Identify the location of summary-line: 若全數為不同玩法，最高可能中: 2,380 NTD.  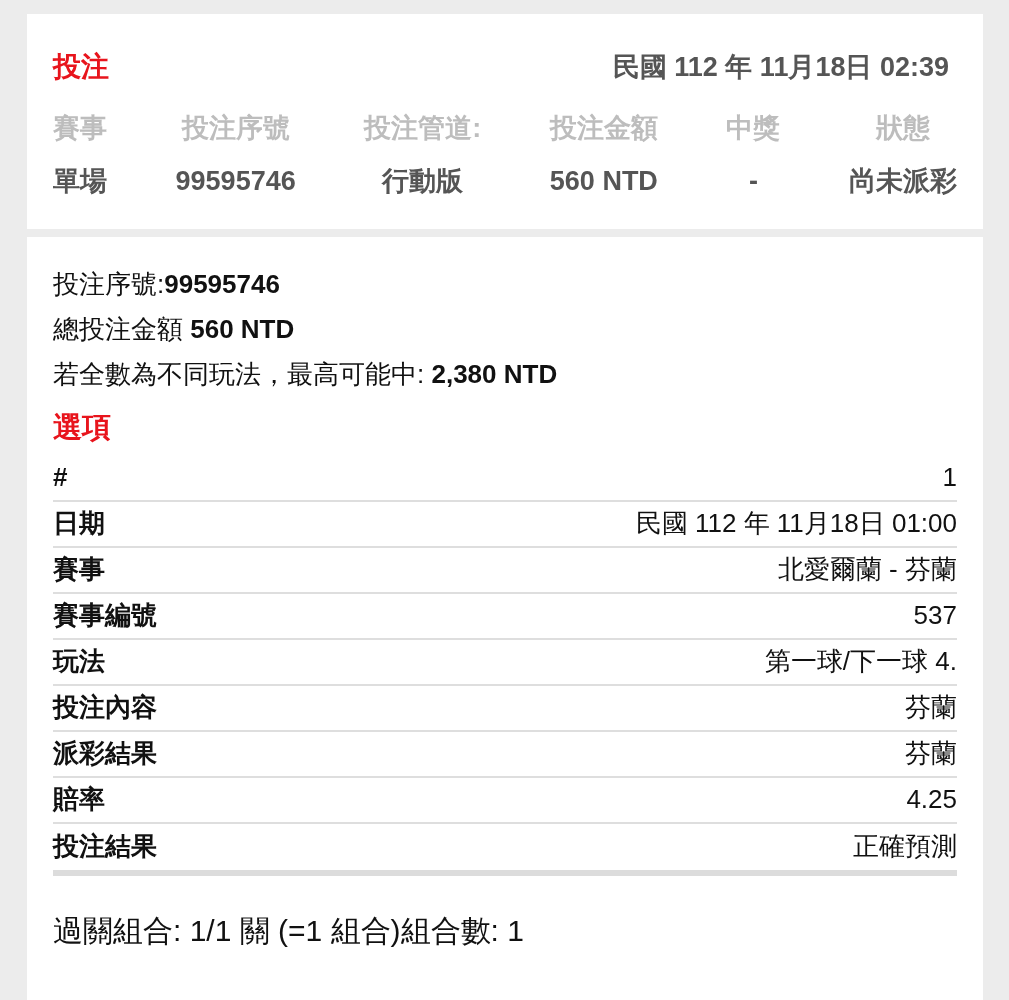
(306, 374).